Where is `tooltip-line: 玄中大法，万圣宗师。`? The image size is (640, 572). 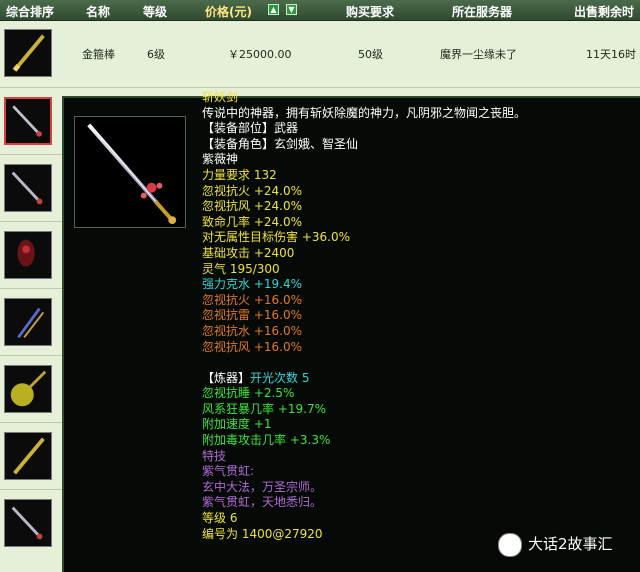 tooltip-line: 玄中大法，万圣宗师。 is located at coordinates (417, 488).